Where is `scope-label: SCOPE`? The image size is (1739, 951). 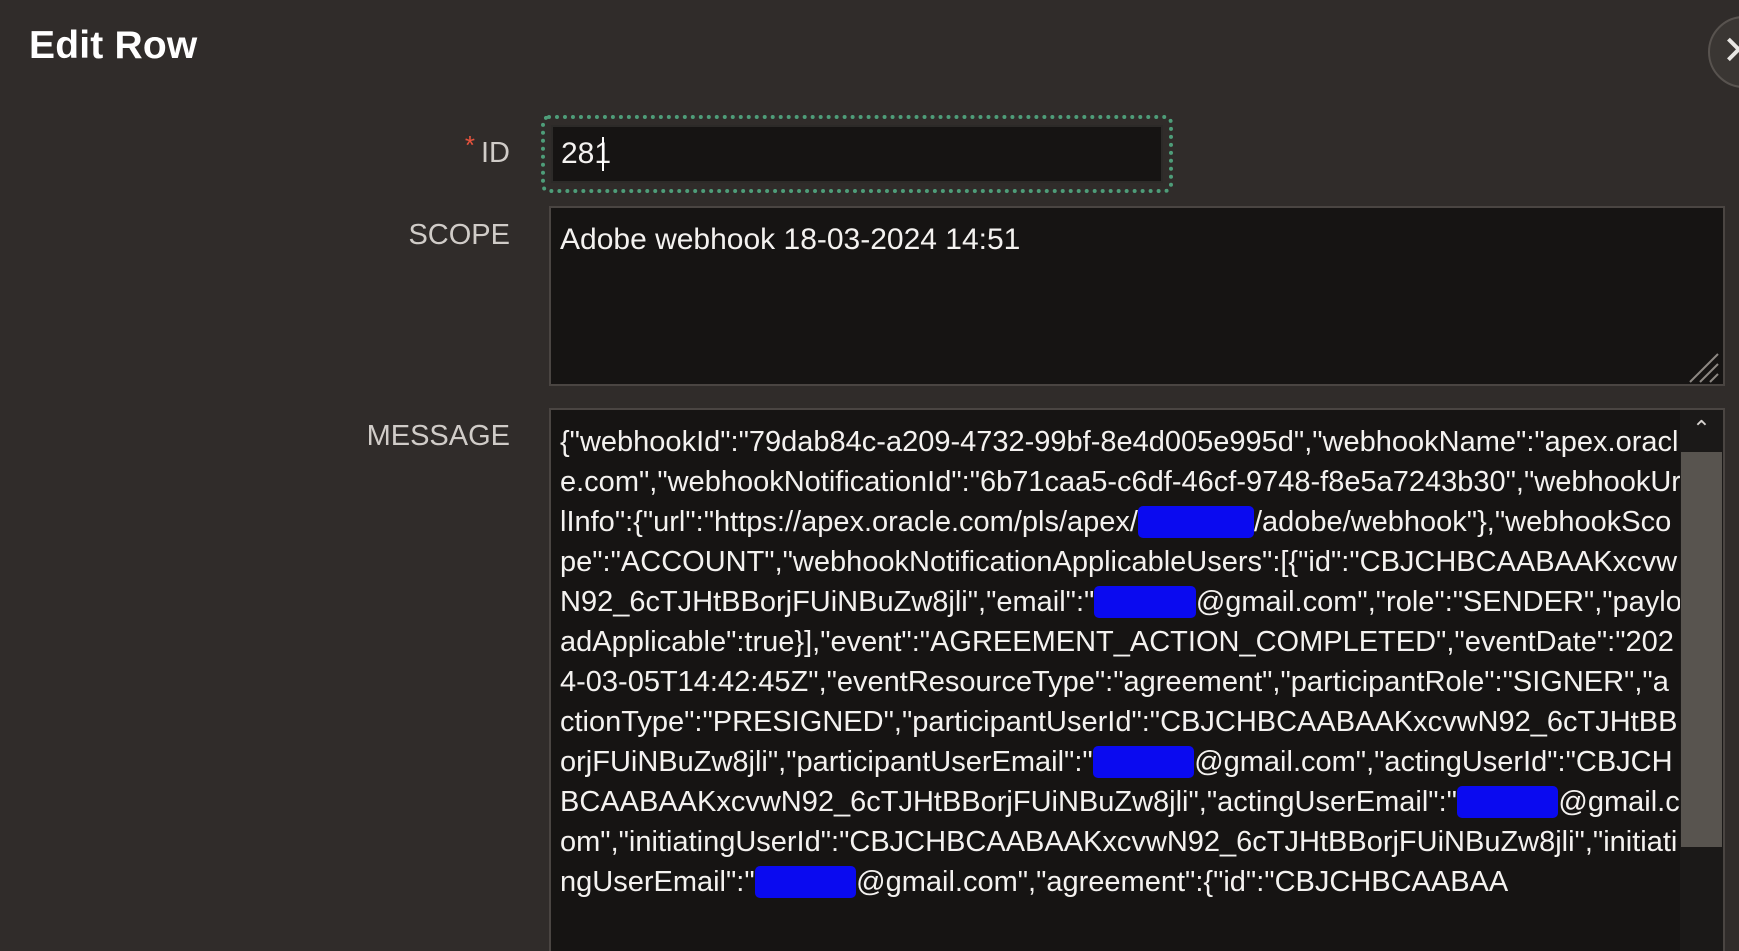
scope-label: SCOPE is located at coordinates (459, 235).